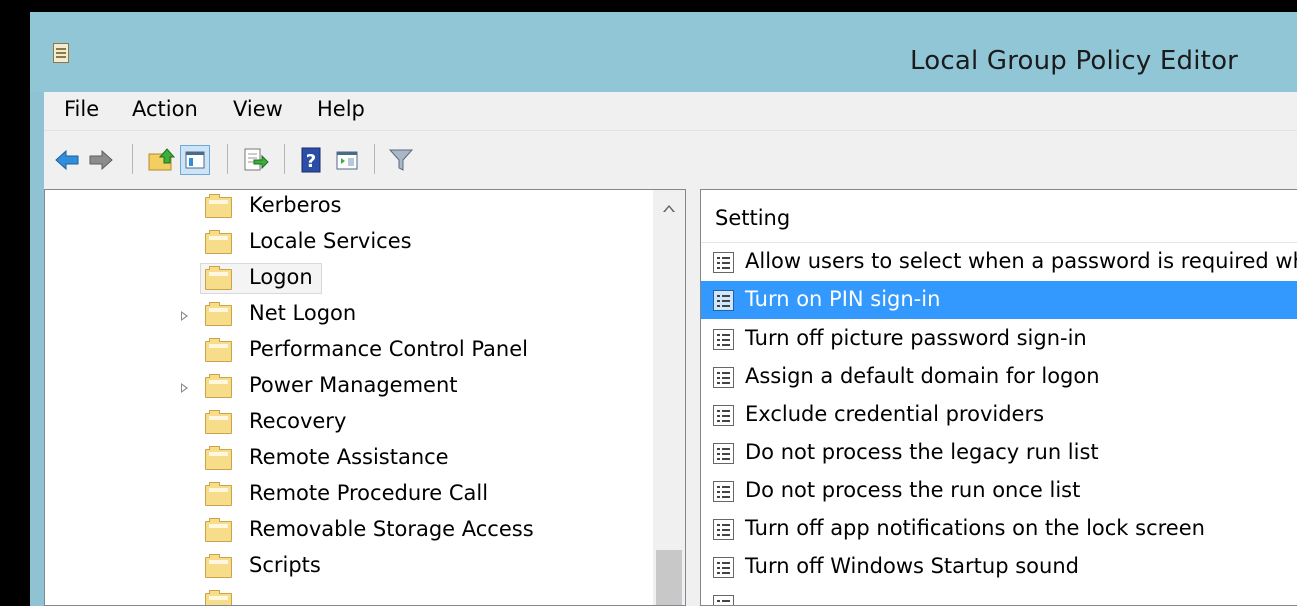  Describe the element at coordinates (388, 349) in the screenshot. I see `tree-item-label: Performance Control Panel` at that location.